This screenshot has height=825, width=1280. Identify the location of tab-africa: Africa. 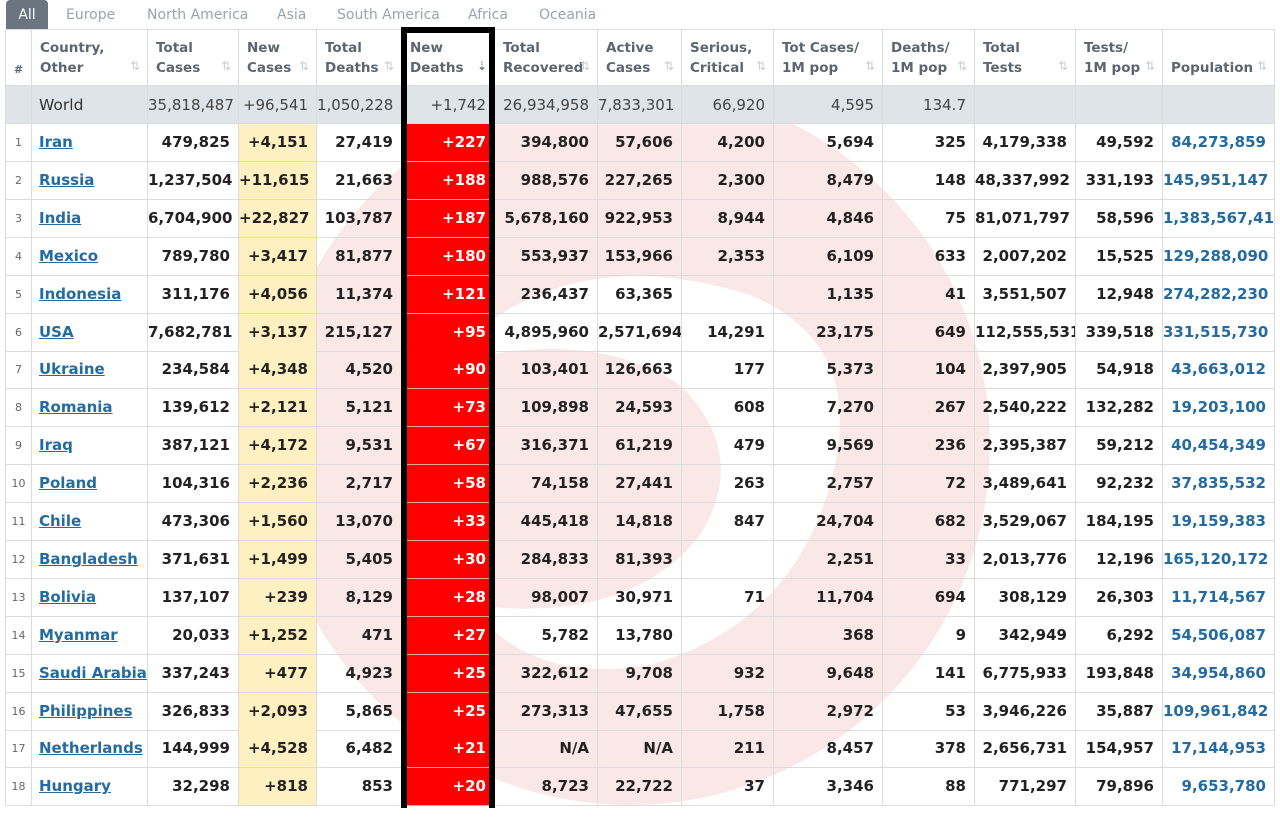
(489, 14).